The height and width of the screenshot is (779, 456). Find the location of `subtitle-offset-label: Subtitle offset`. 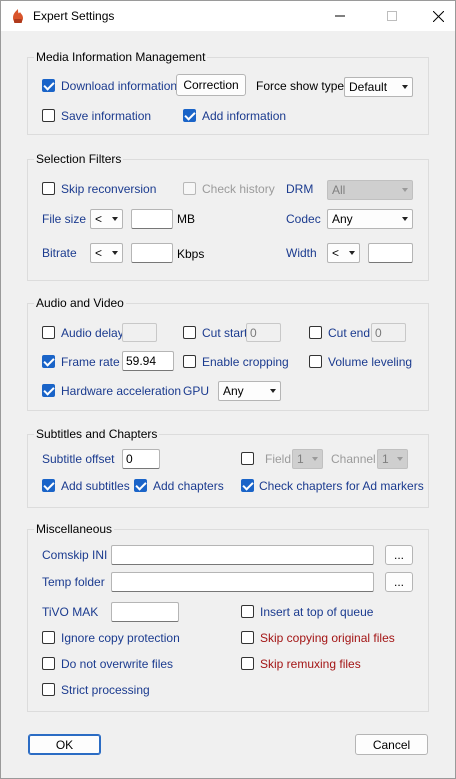

subtitle-offset-label: Subtitle offset is located at coordinates (78, 459).